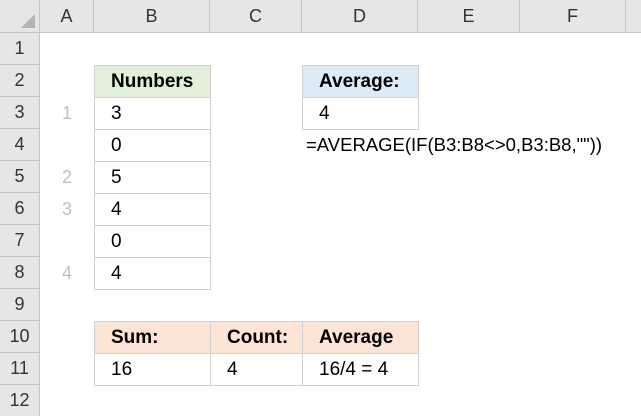 Image resolution: width=641 pixels, height=416 pixels. Describe the element at coordinates (360, 113) in the screenshot. I see `average-value: 4` at that location.